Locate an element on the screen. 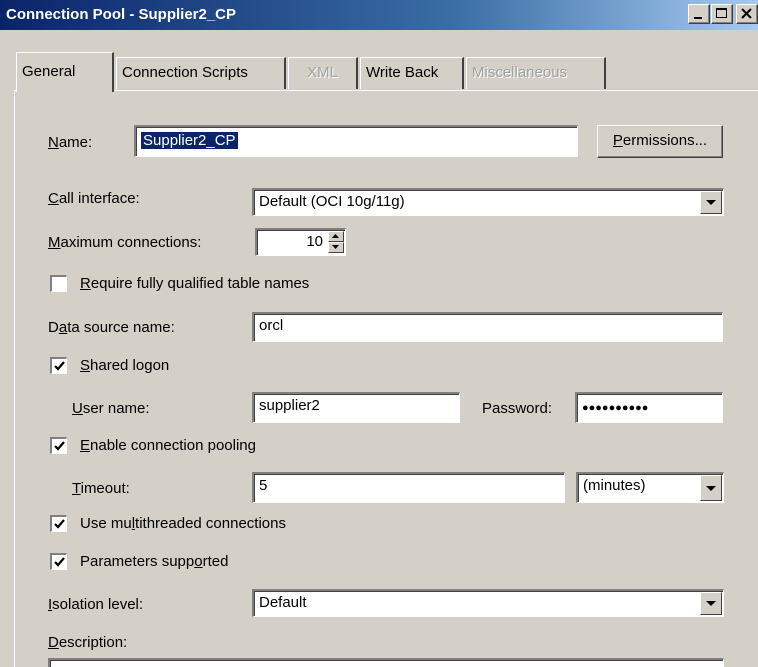  multithreaded-checkbox is located at coordinates (58, 523).